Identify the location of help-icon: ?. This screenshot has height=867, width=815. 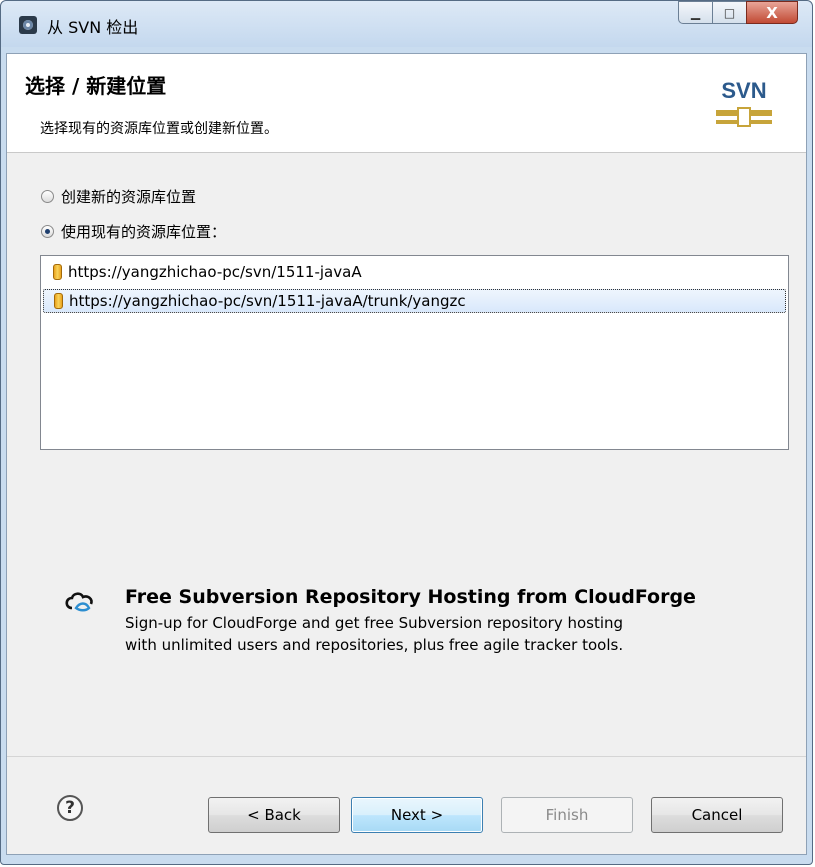
(70, 808).